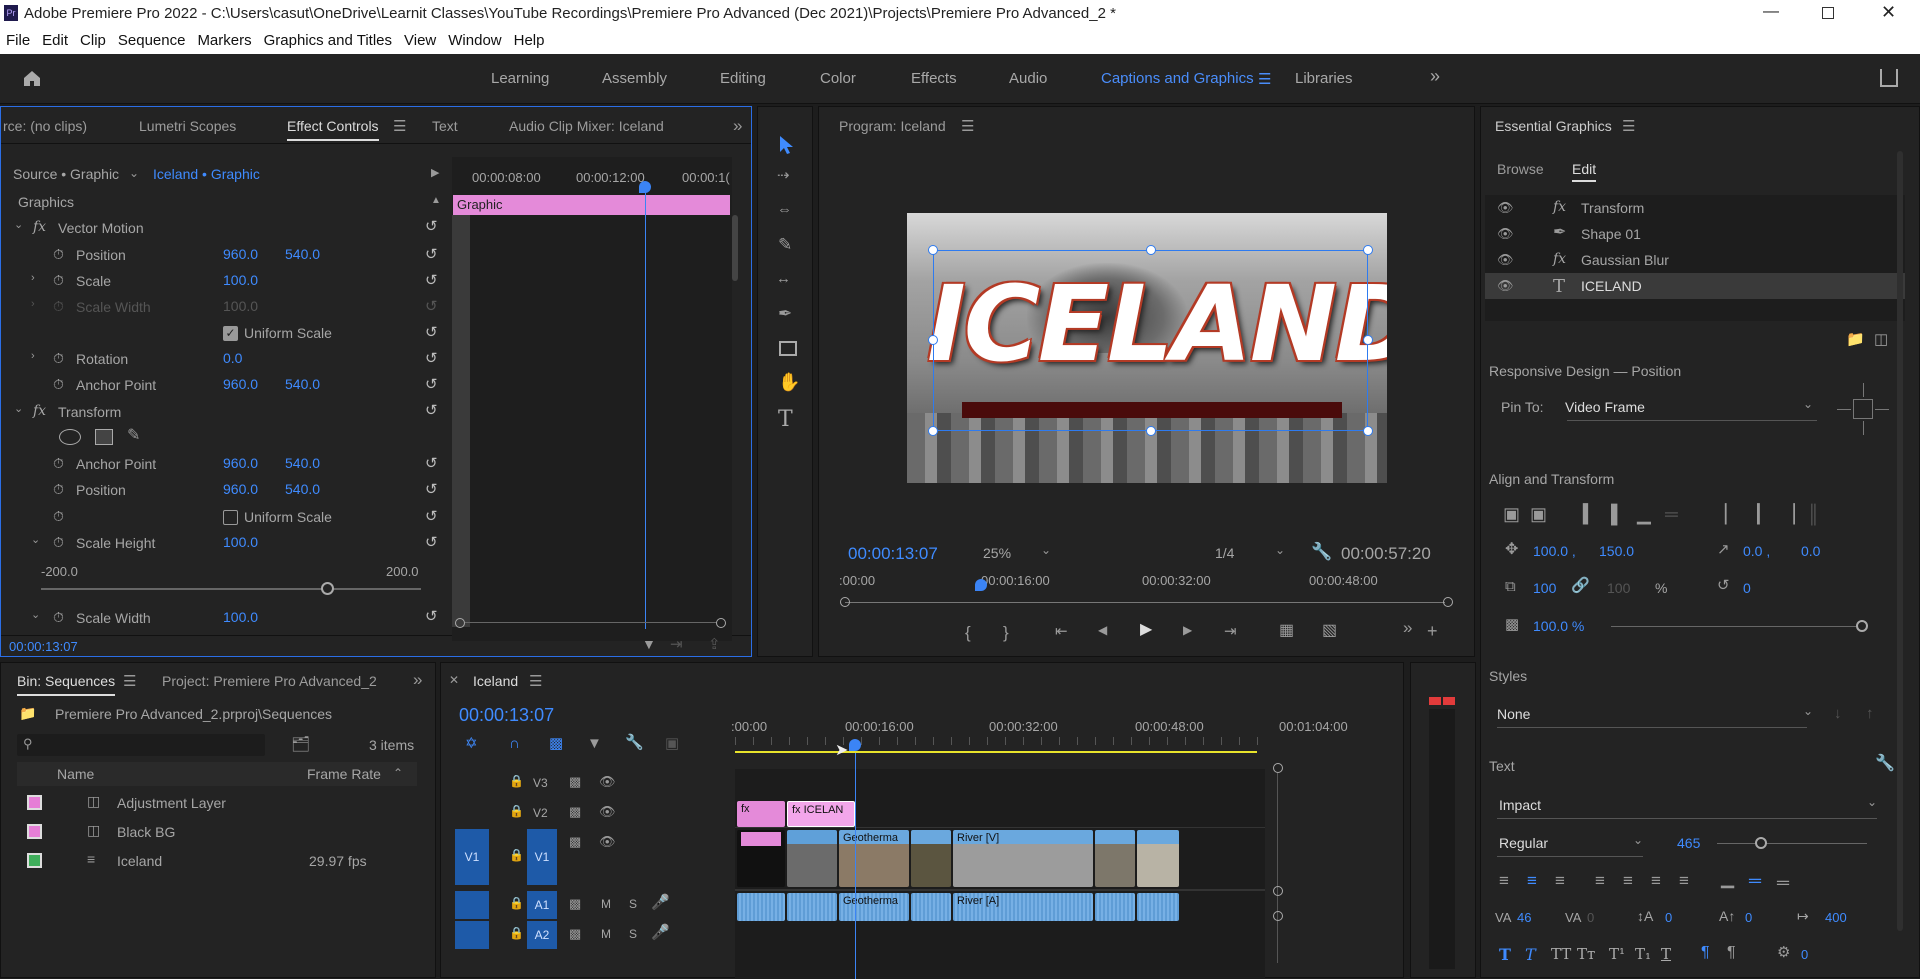 Image resolution: width=1920 pixels, height=979 pixels. Describe the element at coordinates (1808, 404) in the screenshot. I see `chevron-down-icon: ⌄` at that location.